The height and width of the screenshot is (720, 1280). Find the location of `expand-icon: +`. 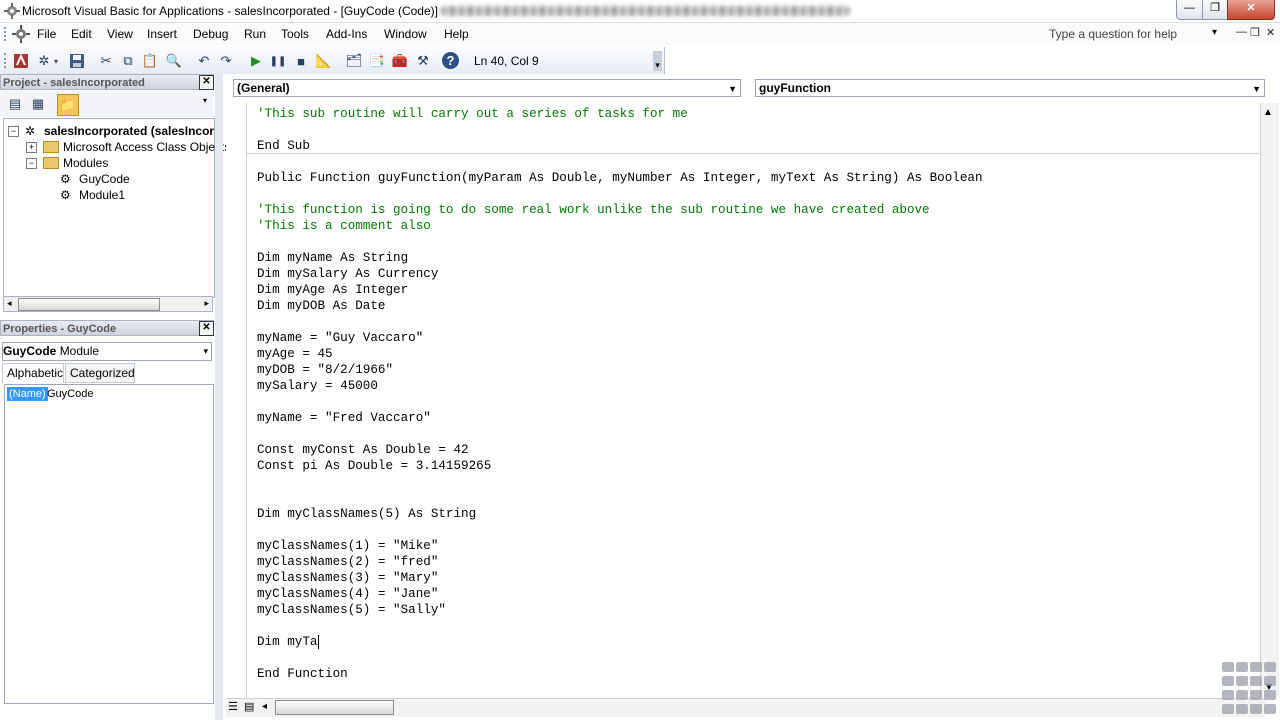

expand-icon: + is located at coordinates (31, 147).